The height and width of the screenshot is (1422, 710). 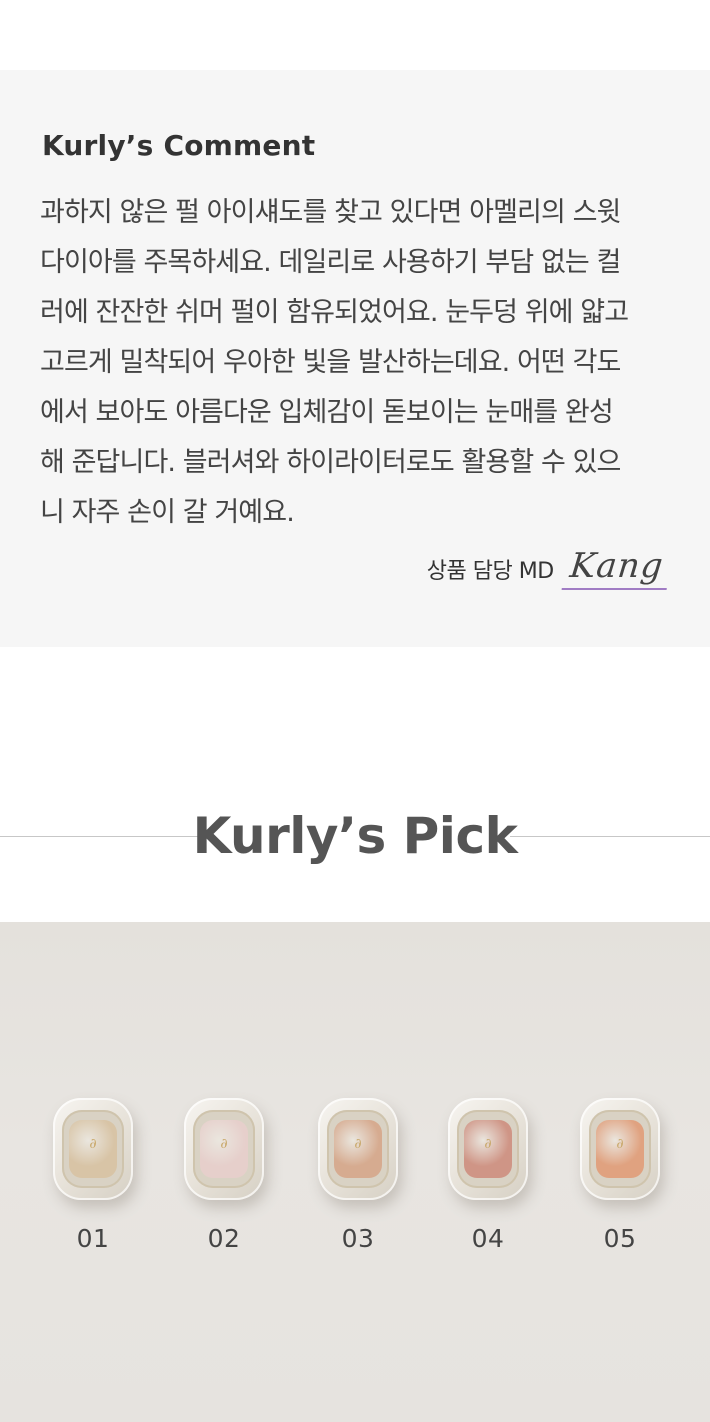 What do you see at coordinates (93, 1238) in the screenshot?
I see `shade-label: 01` at bounding box center [93, 1238].